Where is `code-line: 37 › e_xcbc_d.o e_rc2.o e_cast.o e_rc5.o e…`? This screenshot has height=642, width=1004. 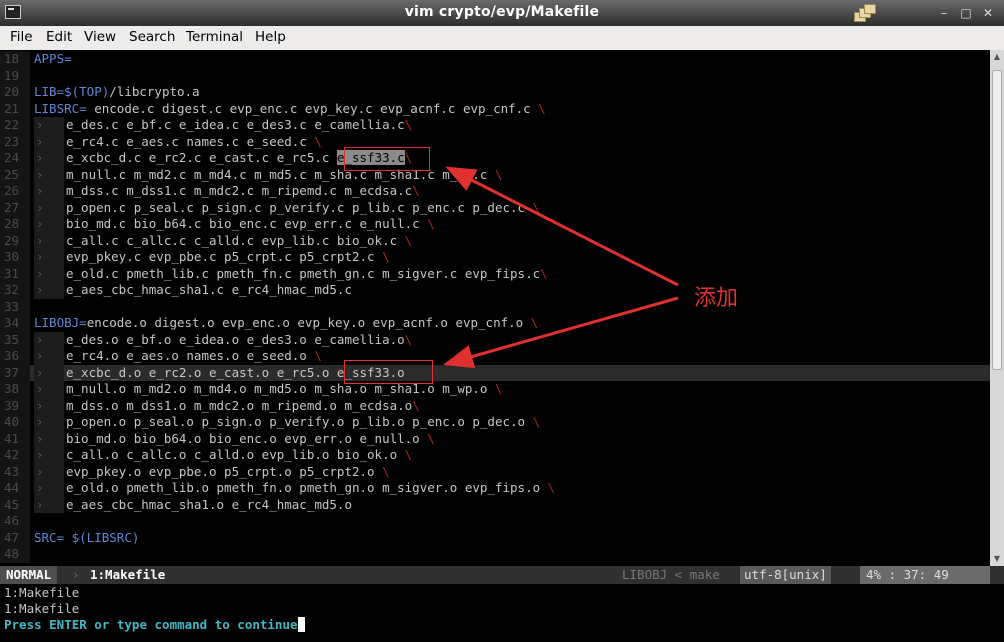
code-line: 37 › e_xcbc_d.o e_rc2.o e_cast.o e_rc5.o e… is located at coordinates (495, 372).